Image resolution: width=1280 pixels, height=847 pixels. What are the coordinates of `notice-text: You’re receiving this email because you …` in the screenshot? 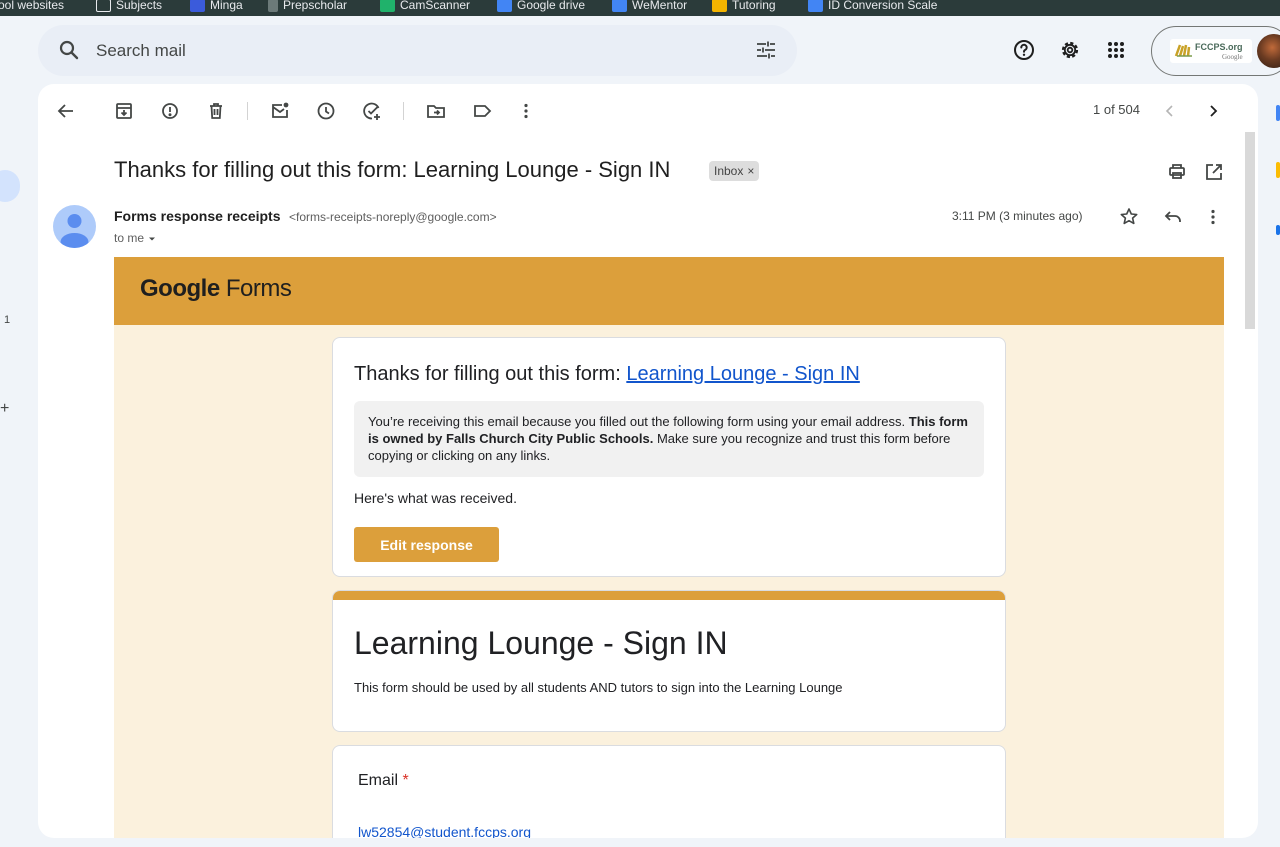 It's located at (638, 421).